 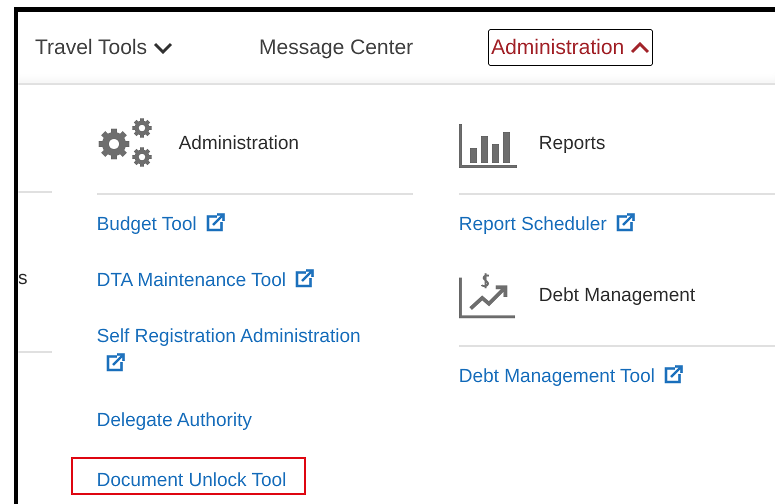 I want to click on section-heading: Debt Management, so click(x=617, y=296).